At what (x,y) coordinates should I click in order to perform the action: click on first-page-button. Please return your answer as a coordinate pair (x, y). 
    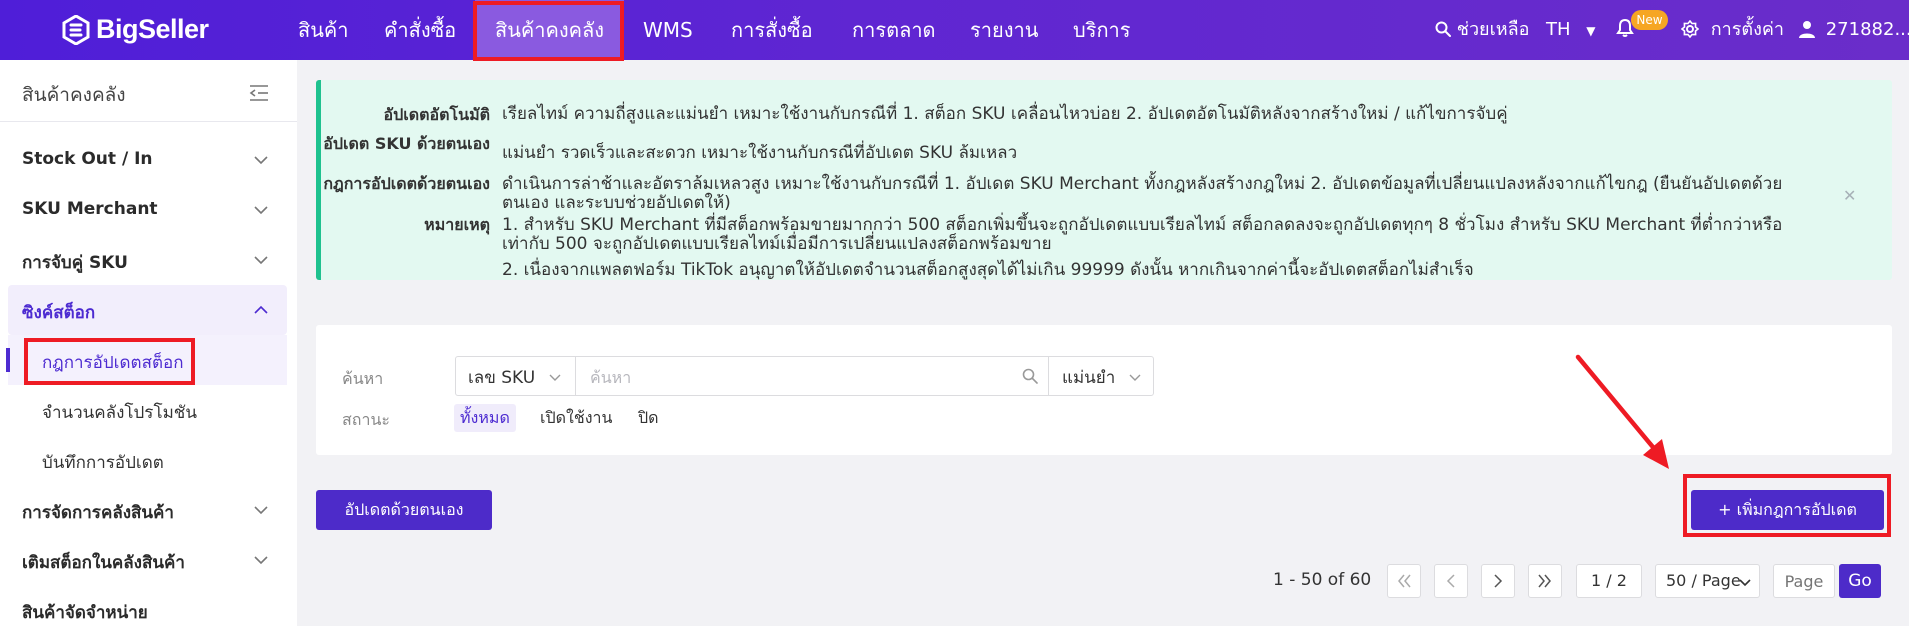
    Looking at the image, I should click on (1404, 581).